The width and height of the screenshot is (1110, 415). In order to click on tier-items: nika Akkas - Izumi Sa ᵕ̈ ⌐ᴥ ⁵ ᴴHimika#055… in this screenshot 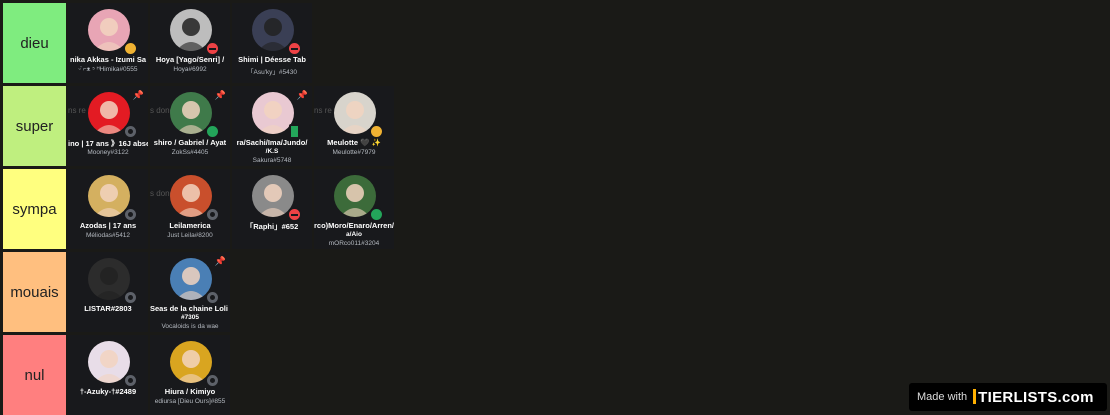, I will do `click(191, 43)`.